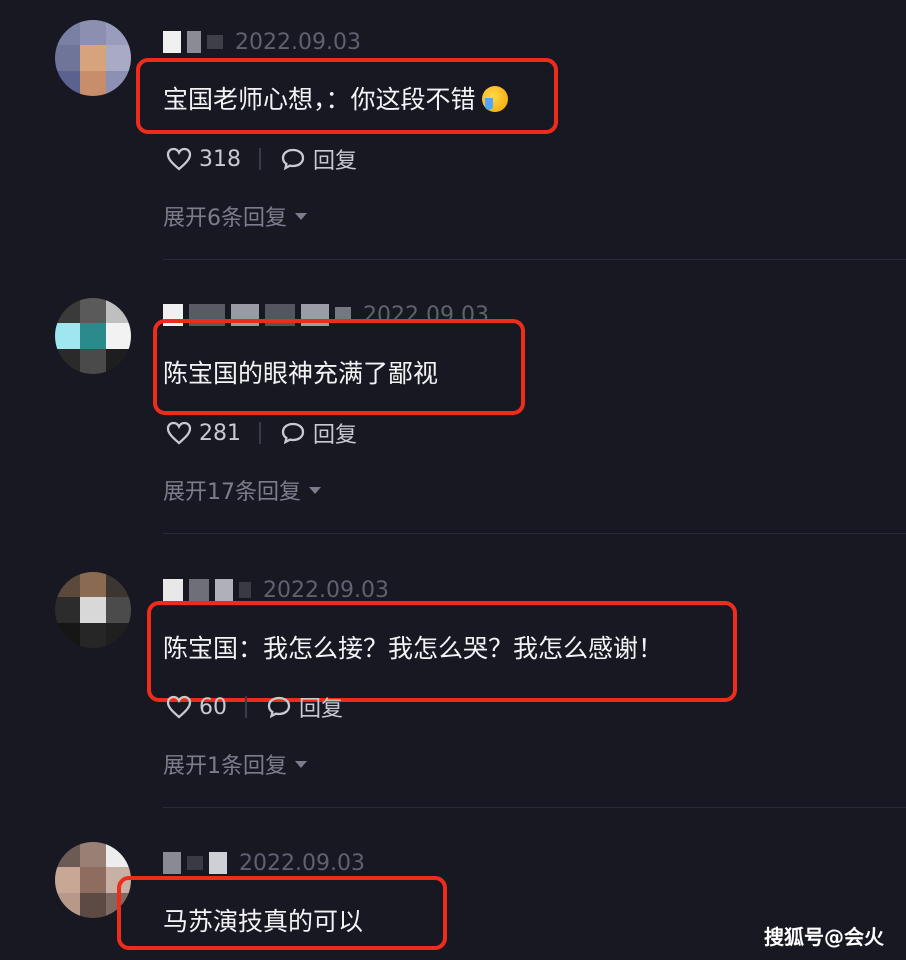  I want to click on comment-actions: 281 回复, so click(261, 433).